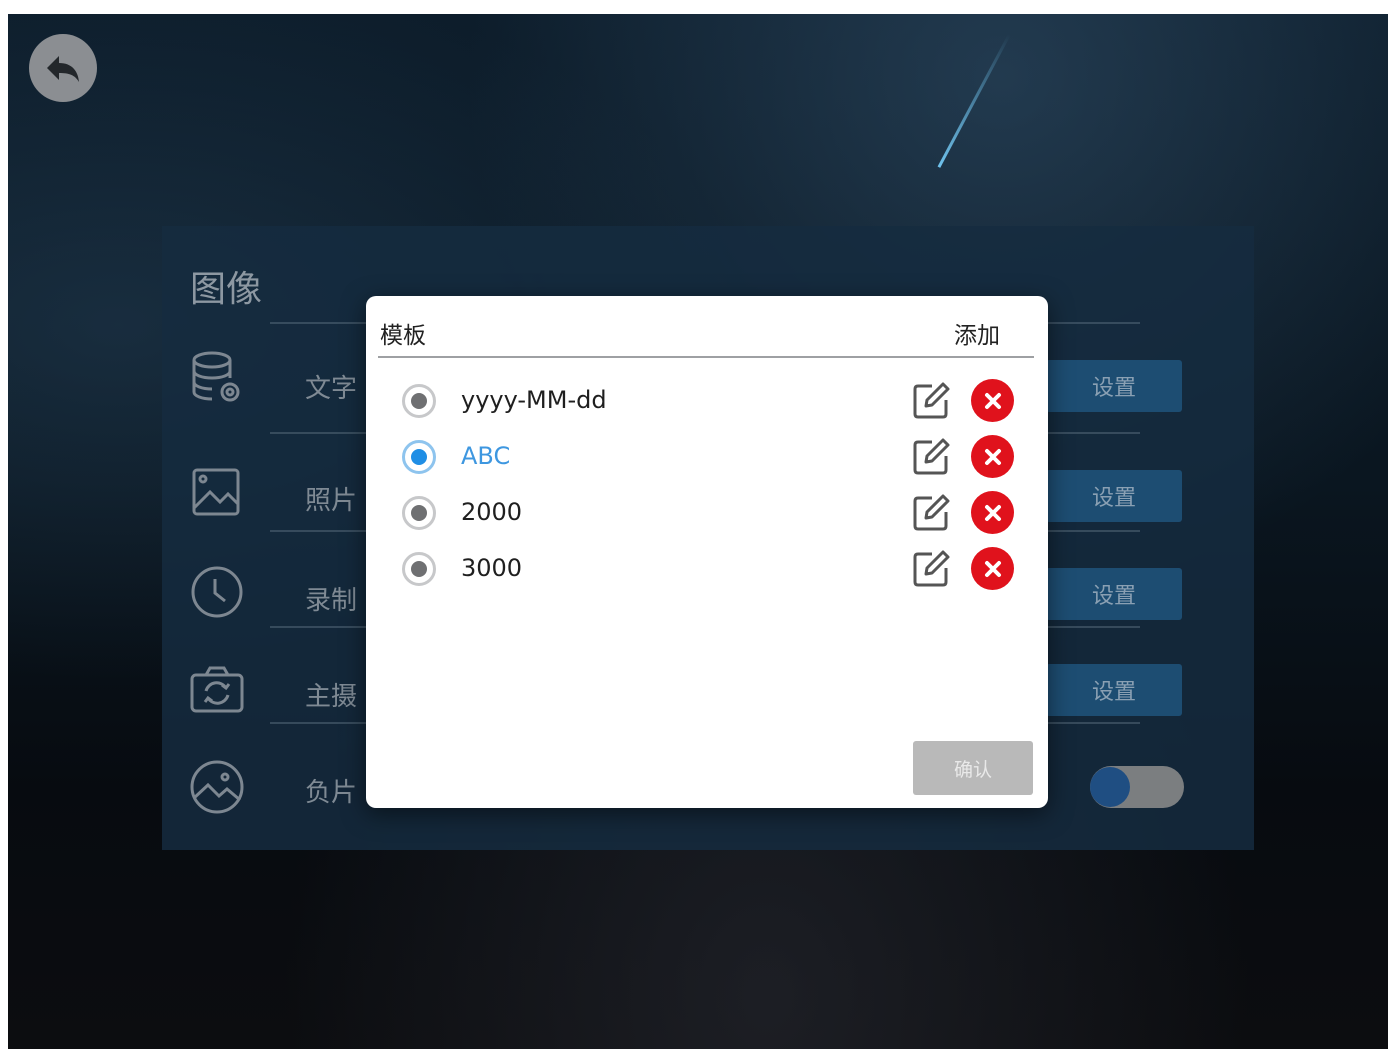 The width and height of the screenshot is (1388, 1049). I want to click on row-label-negative: 负片, so click(331, 793).